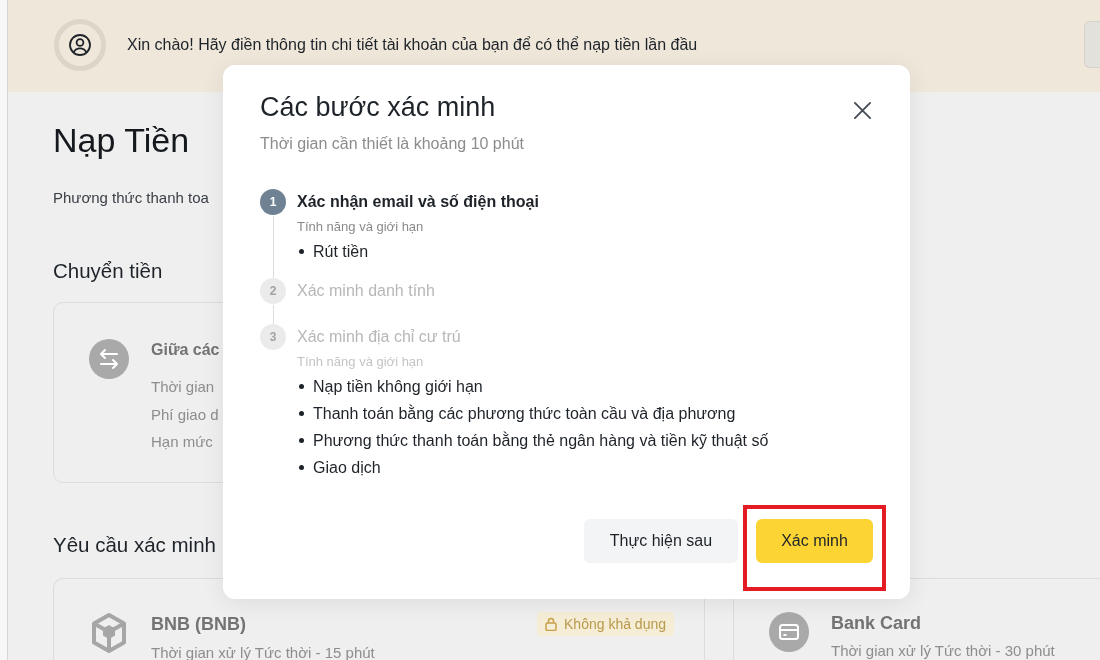 Image resolution: width=1100 pixels, height=660 pixels. I want to click on page-title: Nạp Tiền, so click(121, 140).